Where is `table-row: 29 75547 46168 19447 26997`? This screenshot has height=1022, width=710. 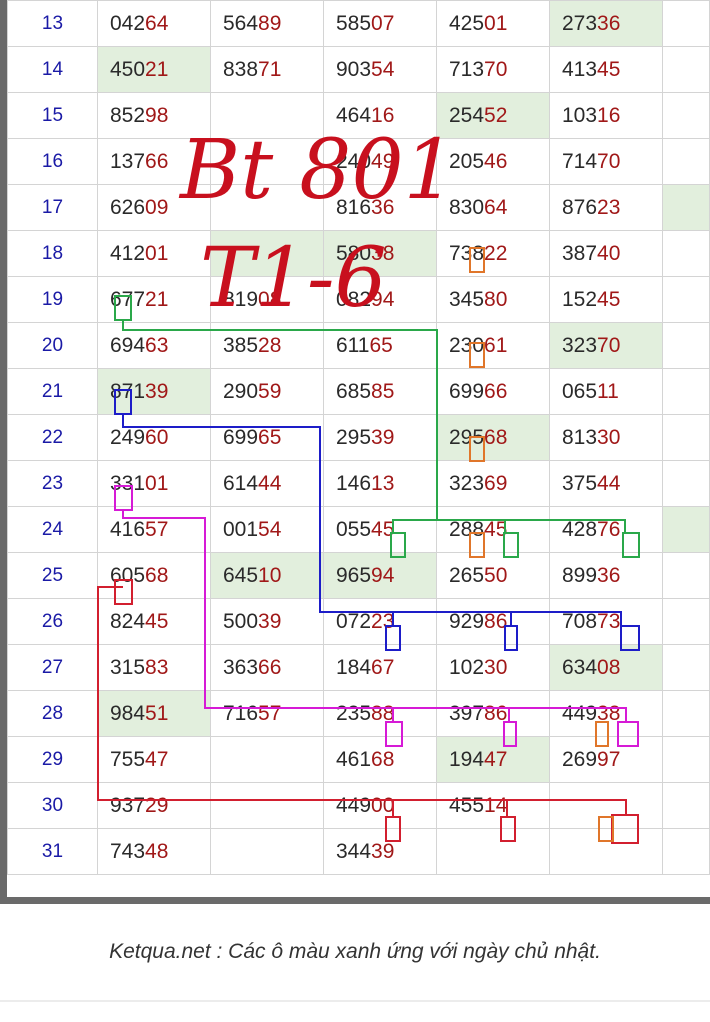
table-row: 29 75547 46168 19447 26997 is located at coordinates (358, 759).